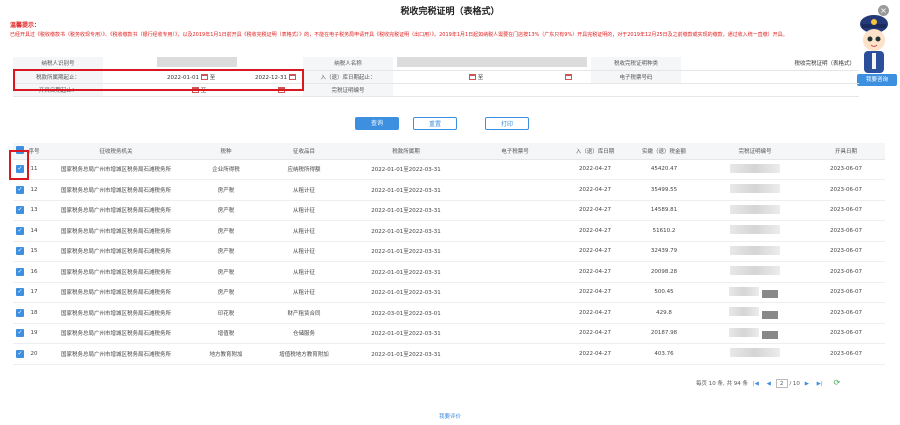 Image resolution: width=900 pixels, height=425 pixels. I want to click on row-number: 19, so click(34, 333).